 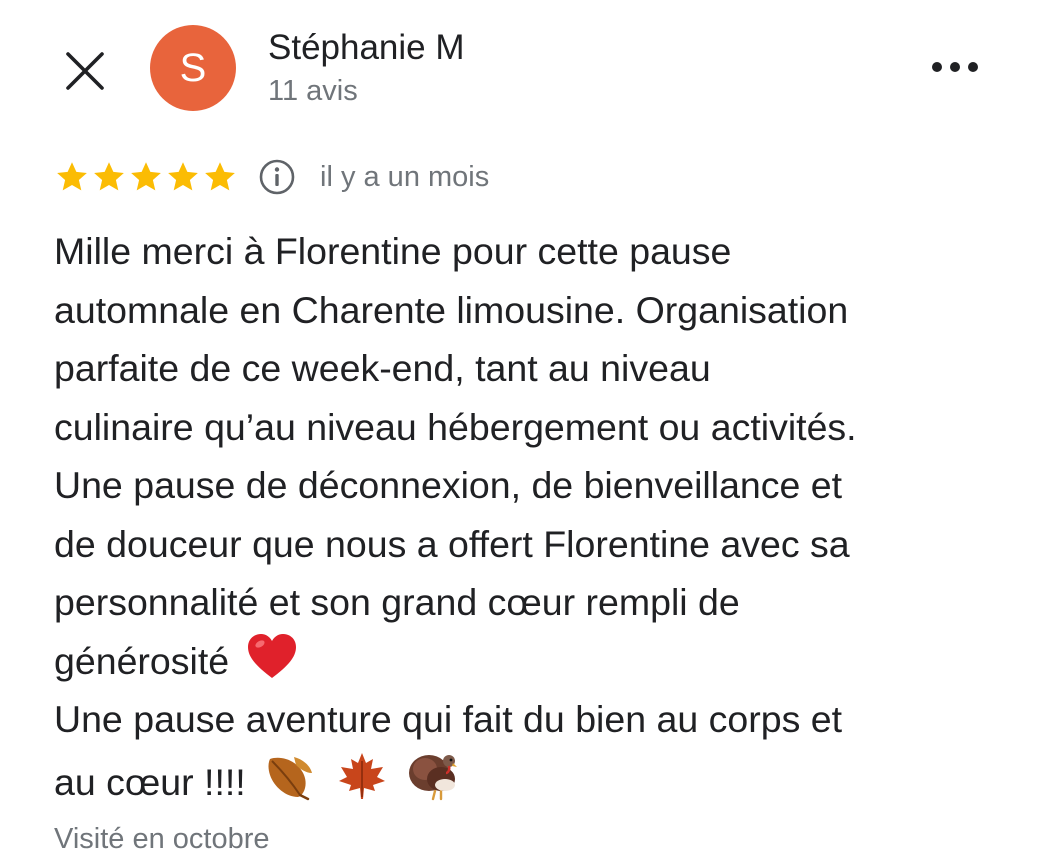 I want to click on close-icon, so click(x=85, y=71).